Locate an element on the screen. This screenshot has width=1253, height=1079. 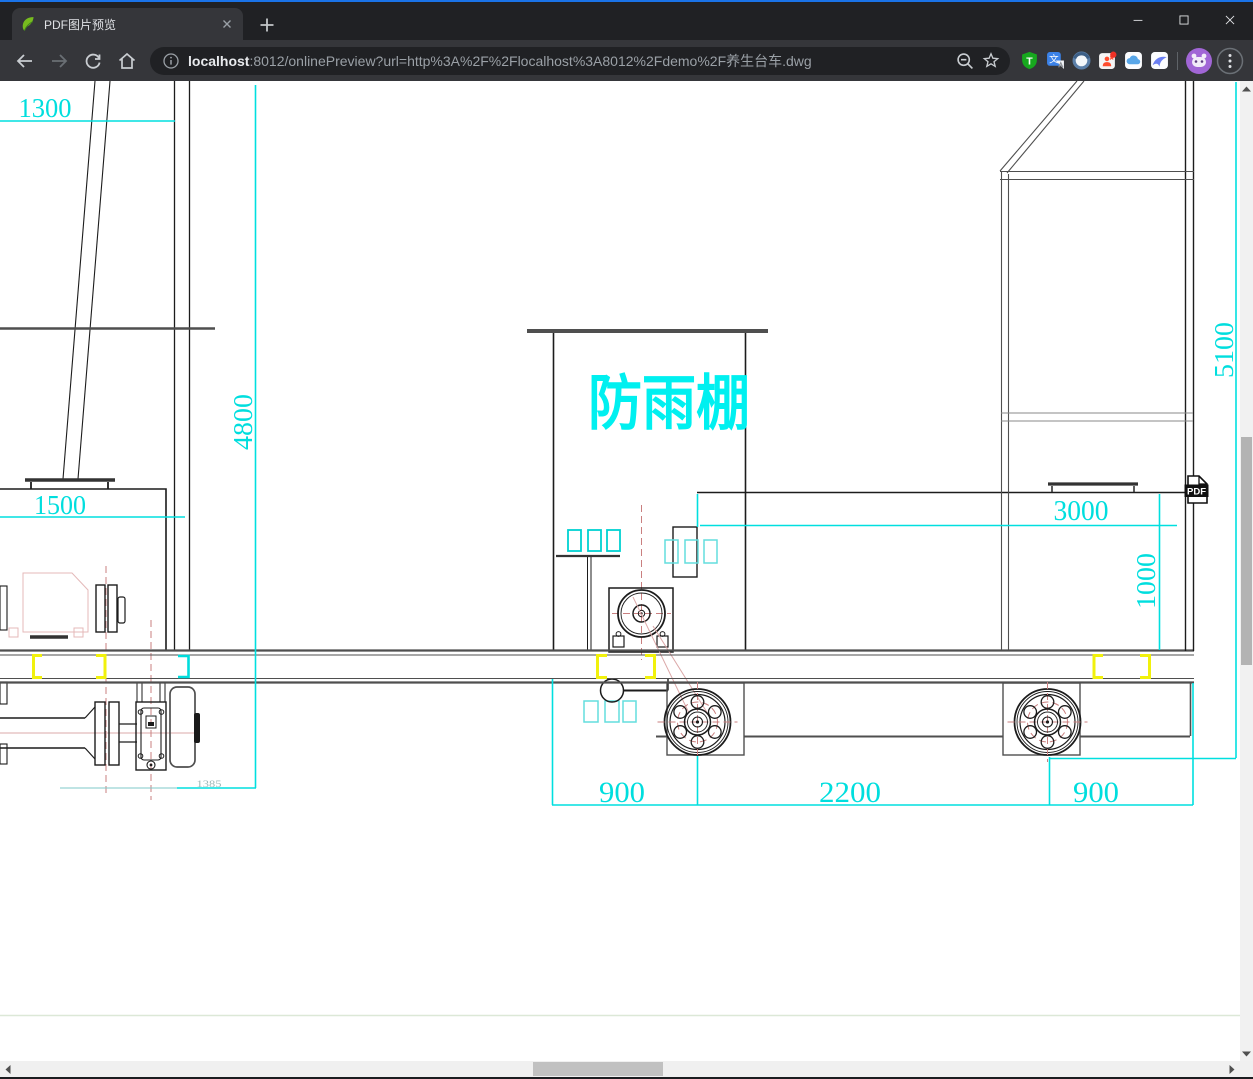
dim-label-1500: 1500 is located at coordinates (60, 505).